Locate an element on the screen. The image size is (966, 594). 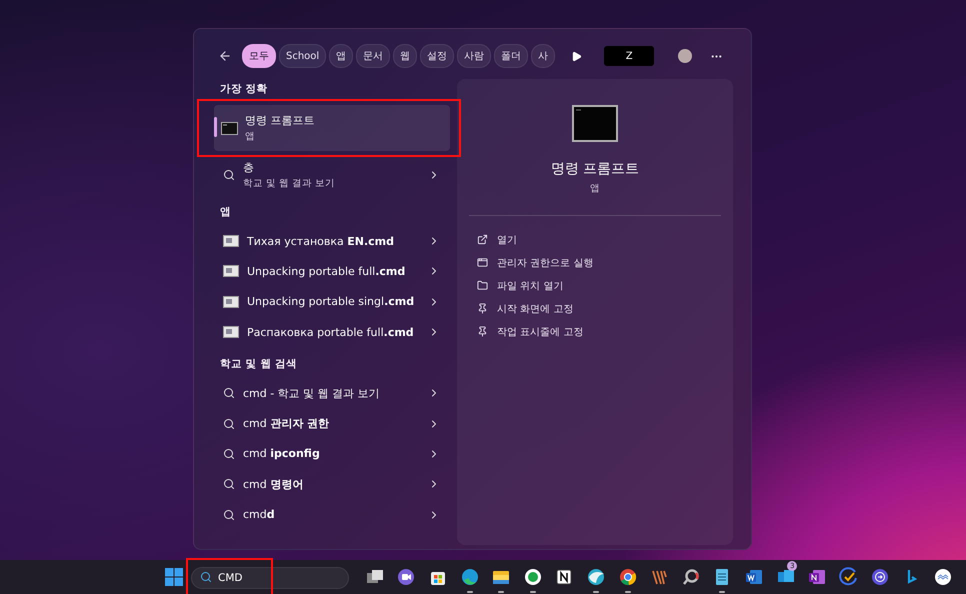
arrow-circle-icon is located at coordinates (880, 577).